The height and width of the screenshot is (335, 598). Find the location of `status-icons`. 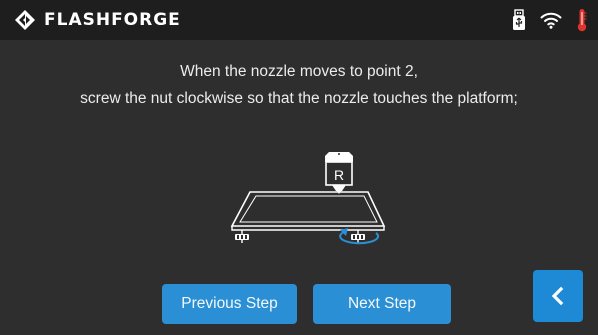

status-icons is located at coordinates (550, 20).